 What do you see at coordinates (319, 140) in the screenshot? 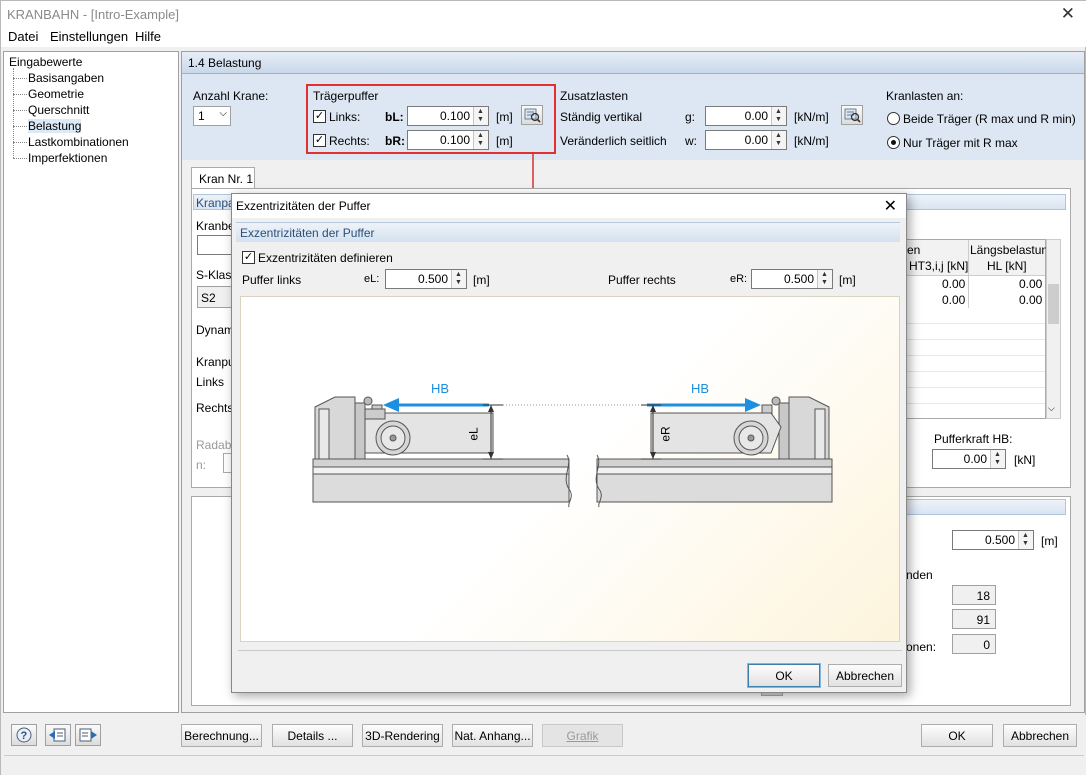
I see `rechts-checkbox: ✓` at bounding box center [319, 140].